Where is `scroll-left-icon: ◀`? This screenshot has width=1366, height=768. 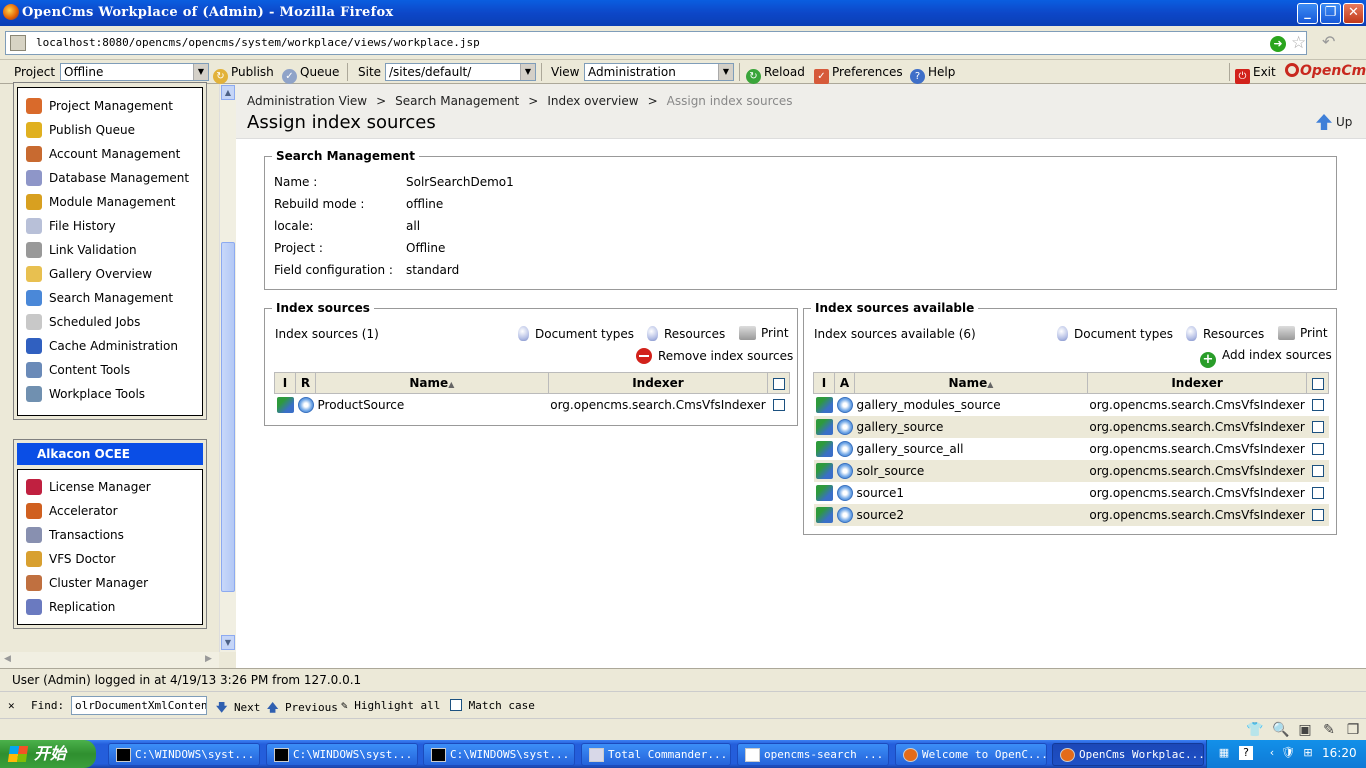
scroll-left-icon: ◀ is located at coordinates (7, 659).